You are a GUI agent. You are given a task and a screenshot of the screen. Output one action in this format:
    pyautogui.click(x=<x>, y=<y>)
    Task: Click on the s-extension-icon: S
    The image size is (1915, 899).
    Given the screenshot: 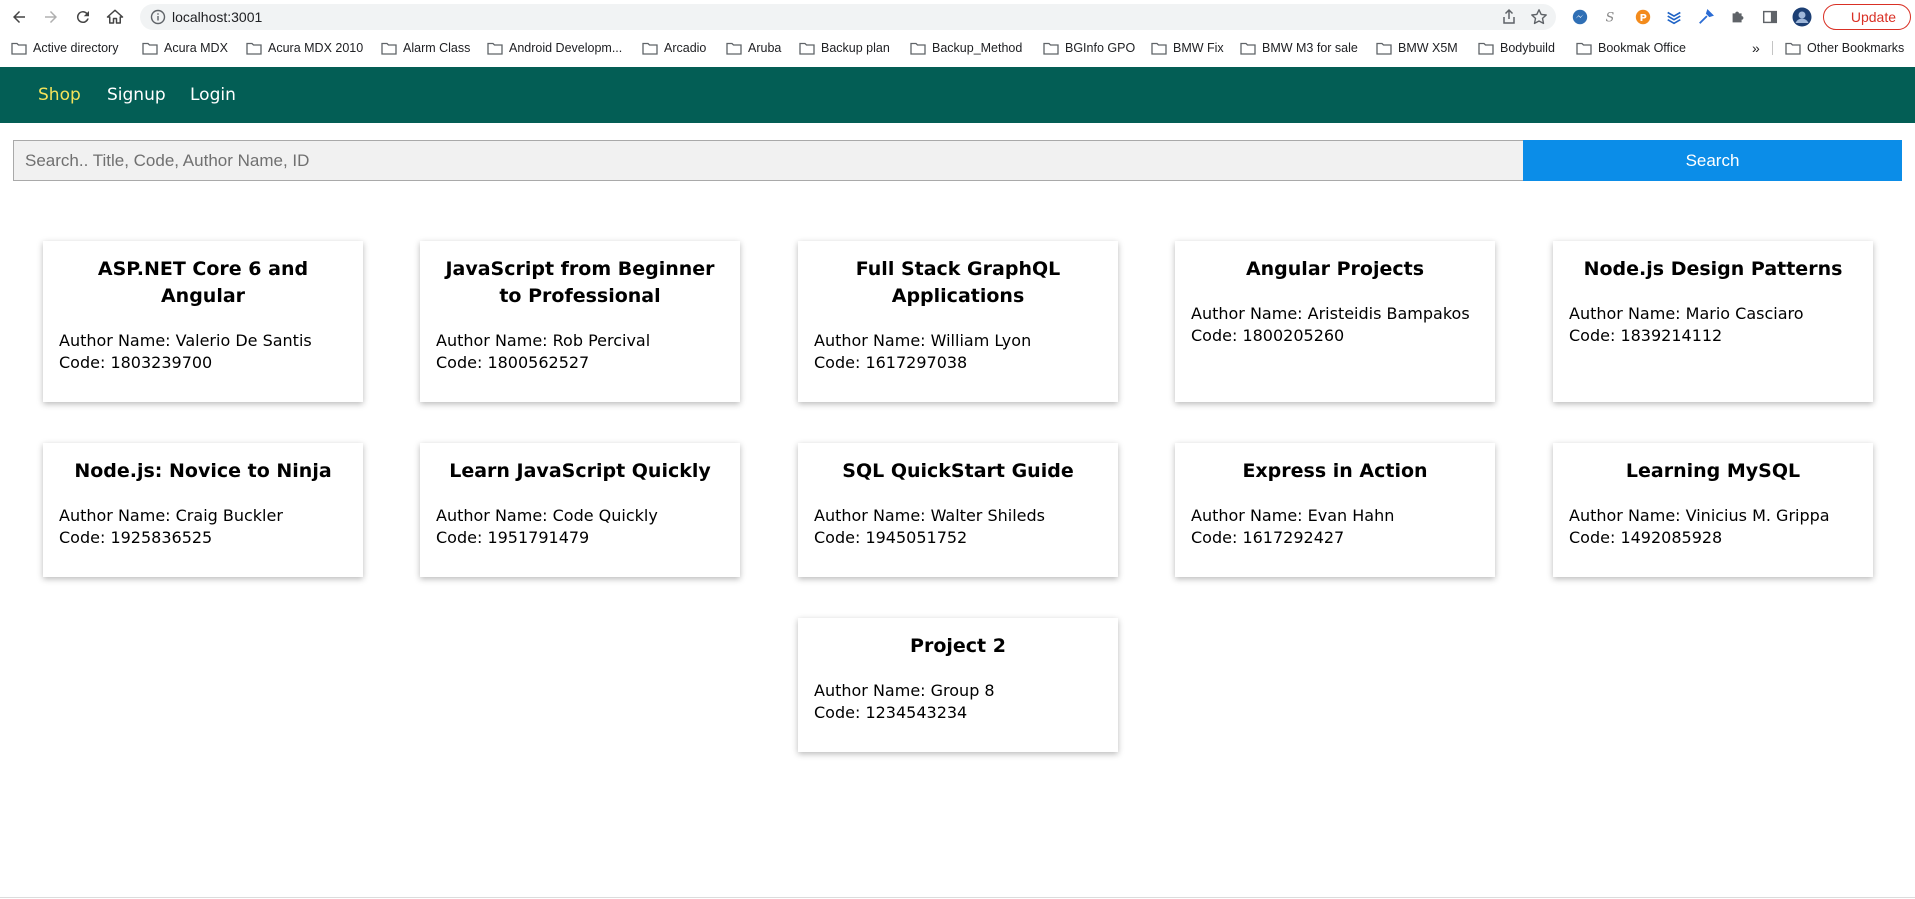 What is the action you would take?
    pyautogui.click(x=1611, y=17)
    